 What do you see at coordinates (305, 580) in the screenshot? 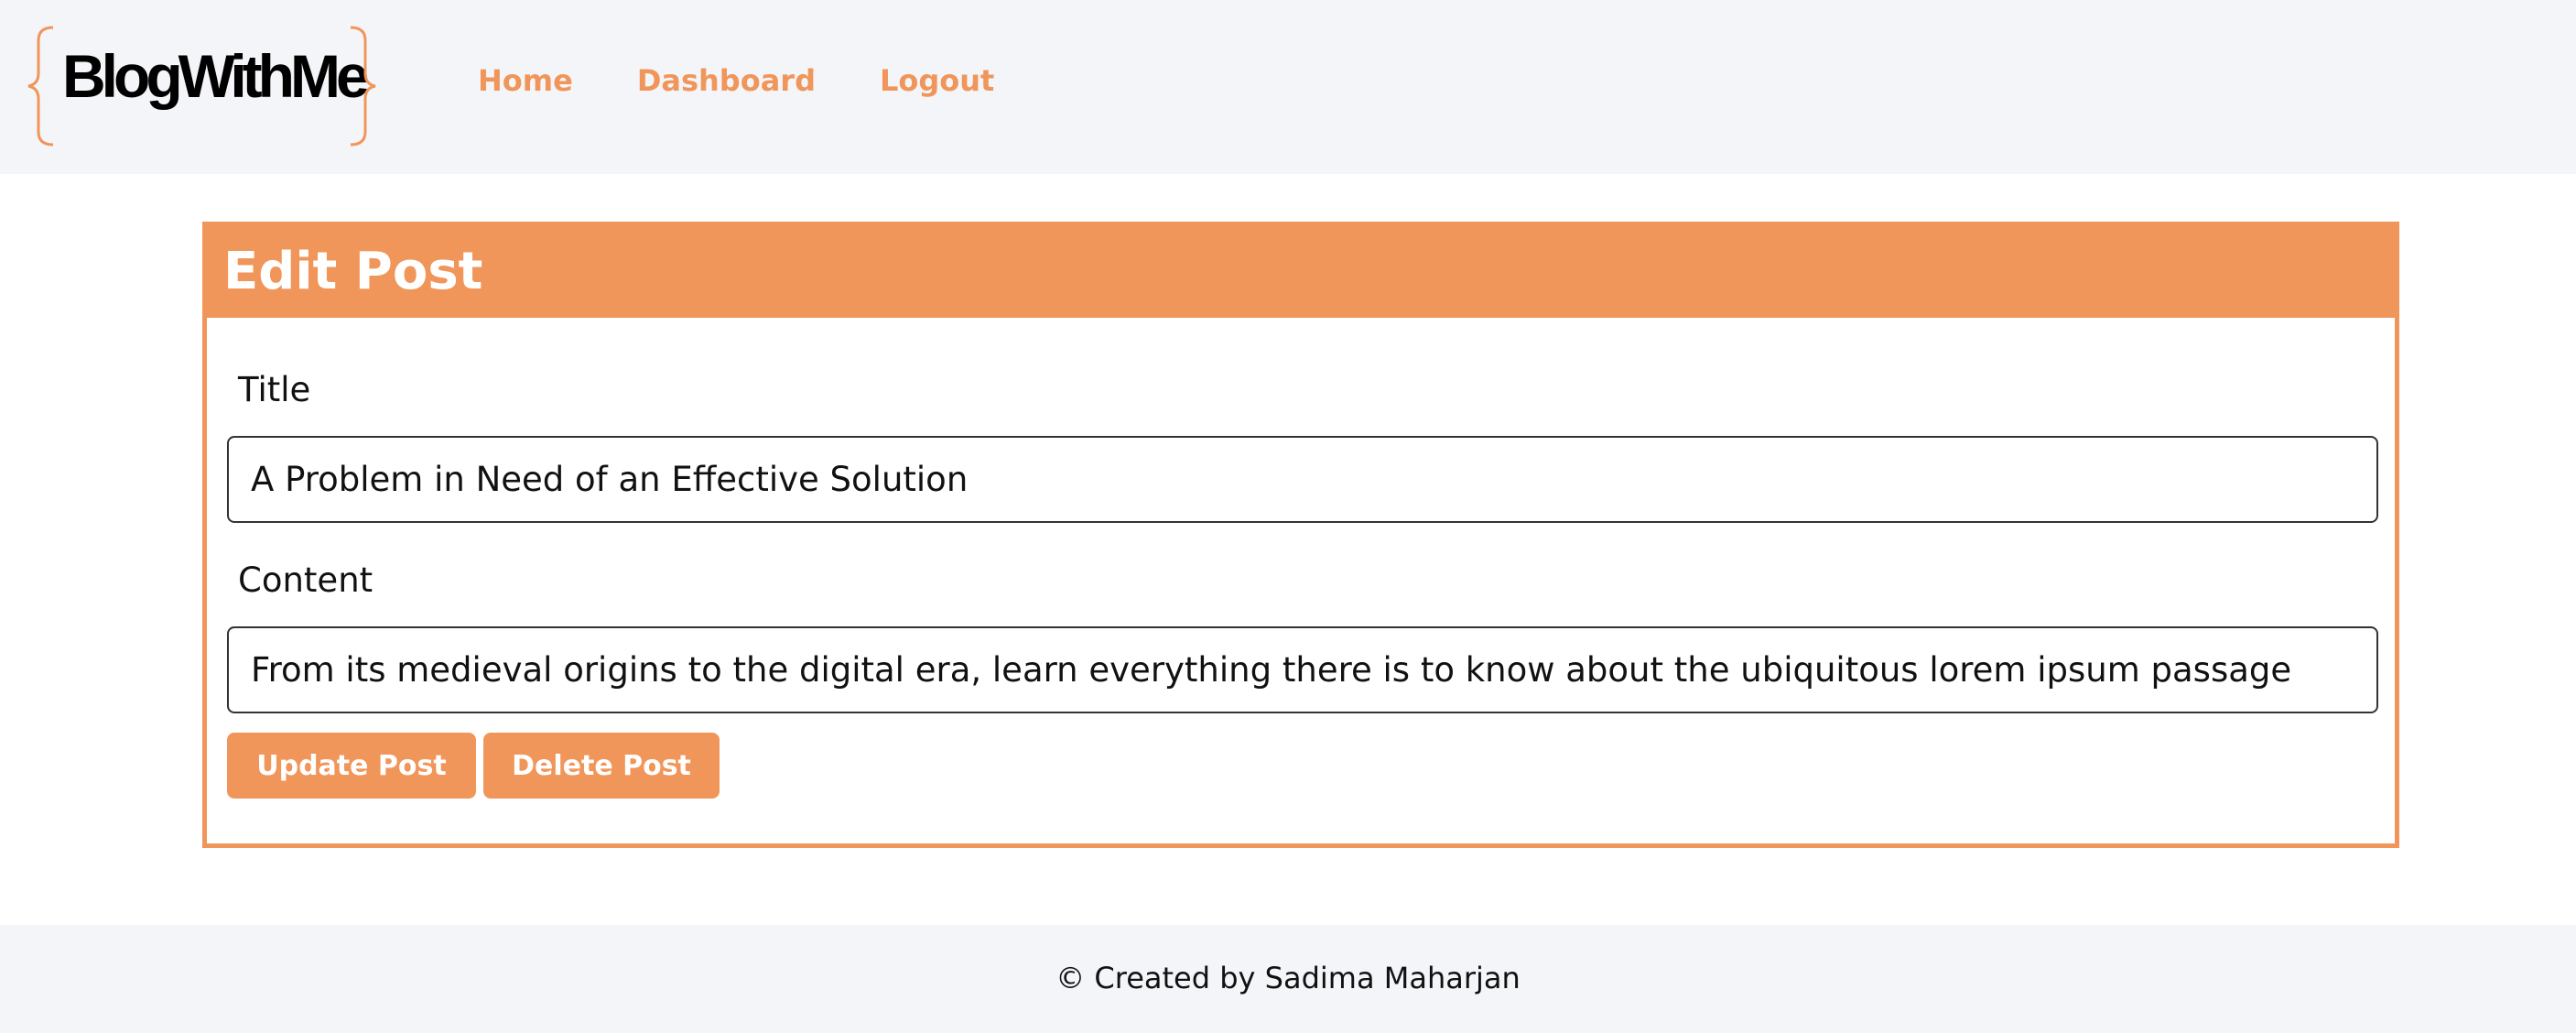
I see `content-label: Content` at bounding box center [305, 580].